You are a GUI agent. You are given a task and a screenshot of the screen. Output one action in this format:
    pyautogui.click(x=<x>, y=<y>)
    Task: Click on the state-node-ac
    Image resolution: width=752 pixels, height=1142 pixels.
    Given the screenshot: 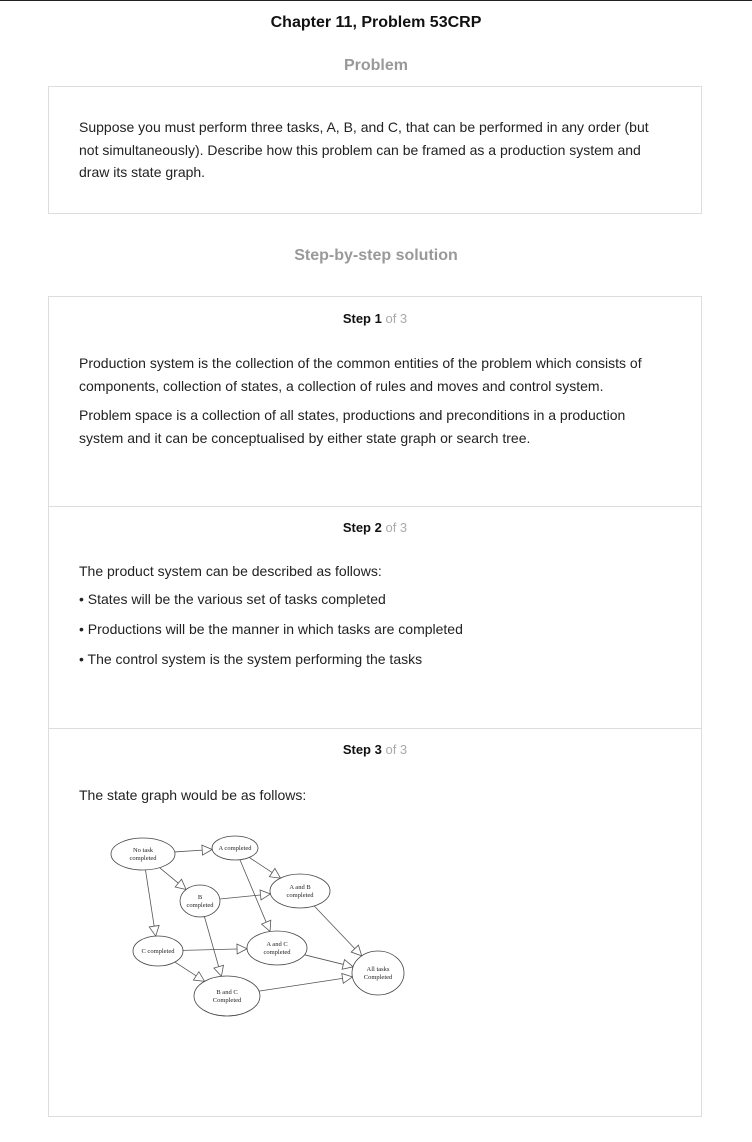 What is the action you would take?
    pyautogui.click(x=277, y=948)
    